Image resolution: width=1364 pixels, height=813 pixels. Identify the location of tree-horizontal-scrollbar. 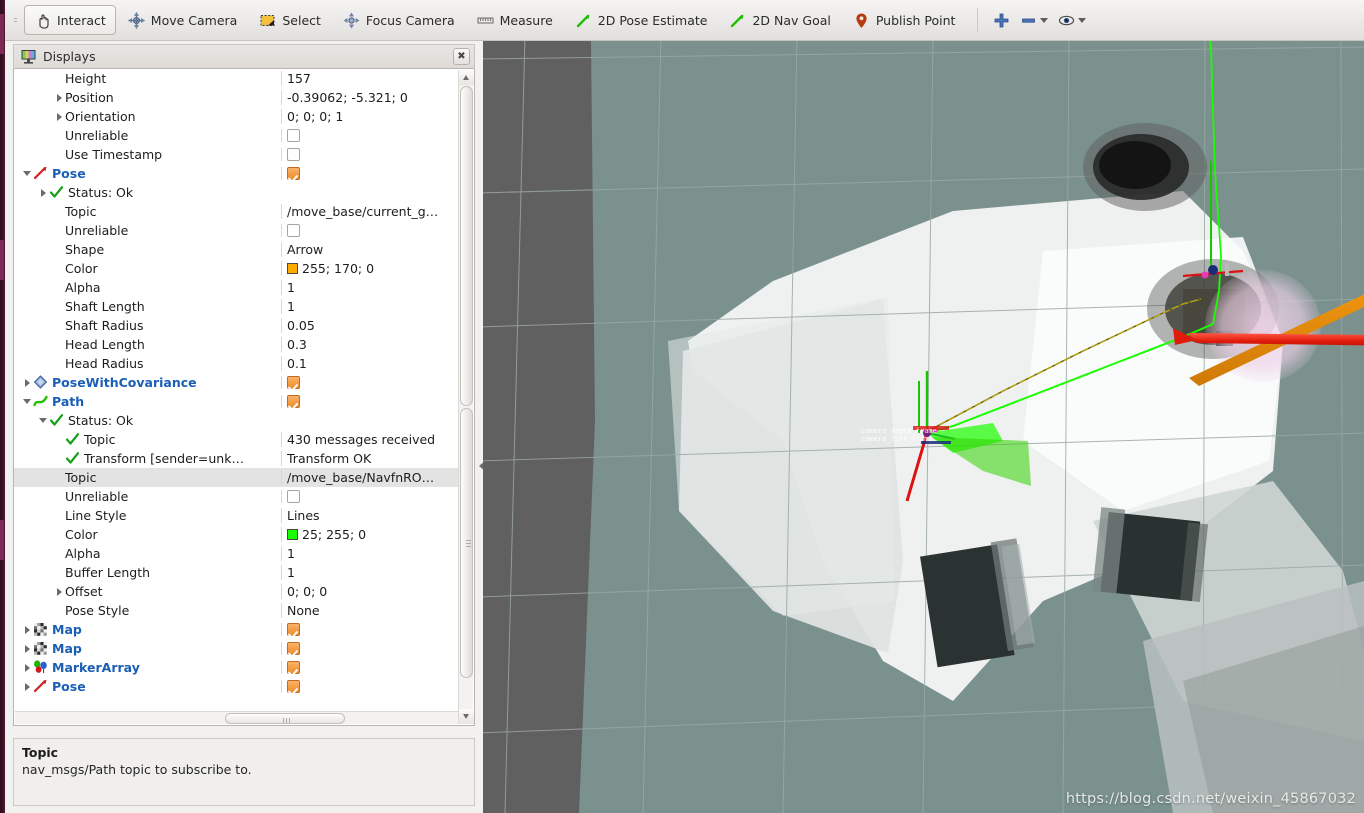
(236, 717).